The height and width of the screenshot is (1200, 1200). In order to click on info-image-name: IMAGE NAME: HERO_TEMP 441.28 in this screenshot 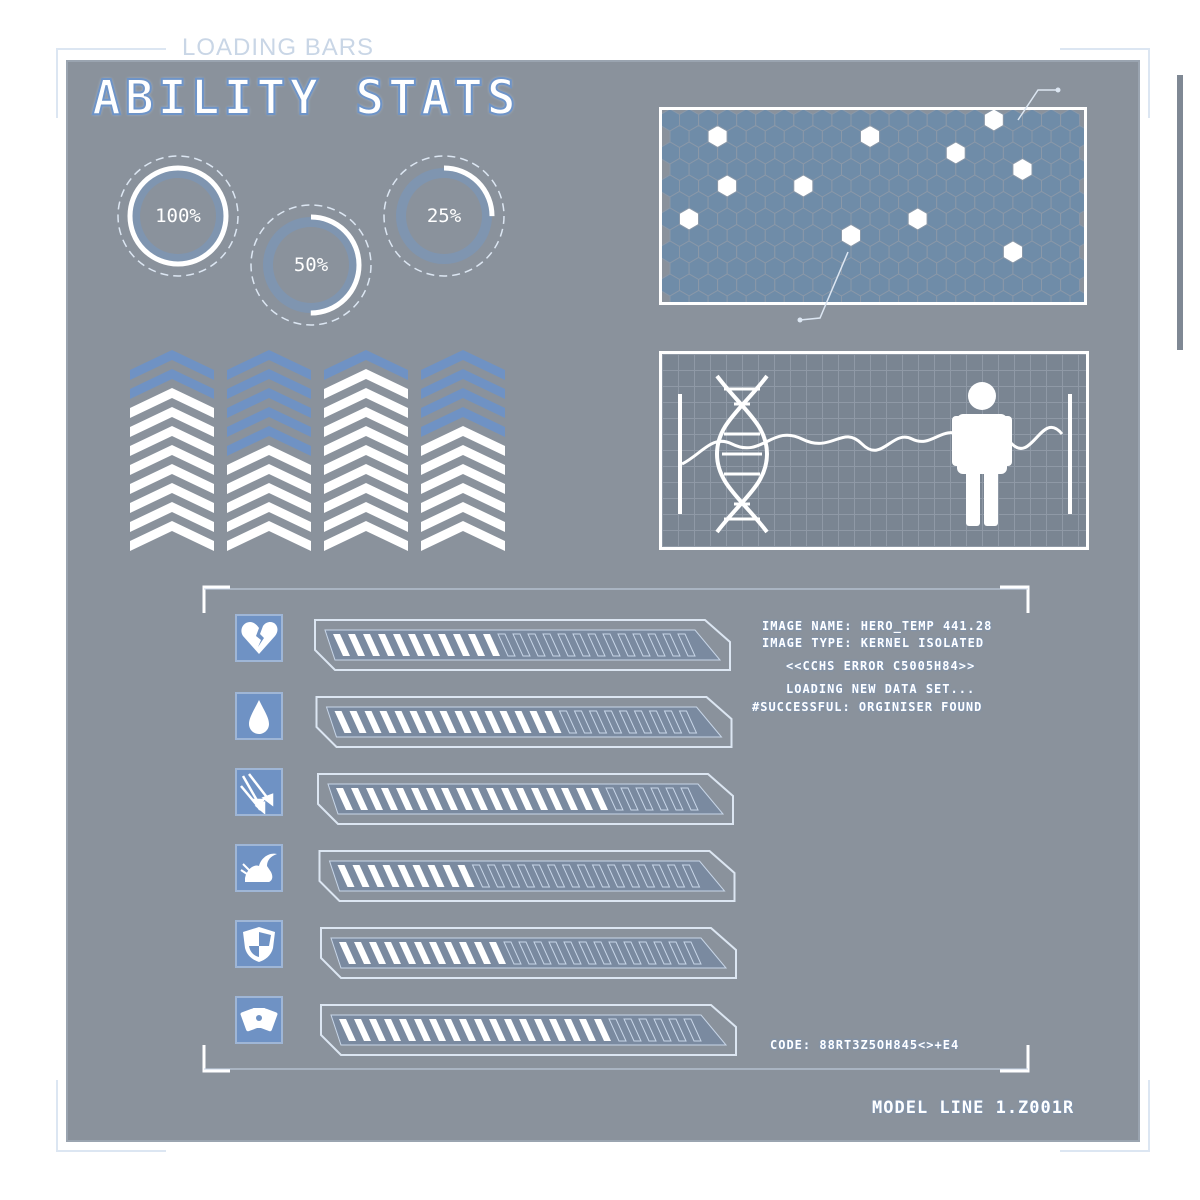, I will do `click(877, 626)`.